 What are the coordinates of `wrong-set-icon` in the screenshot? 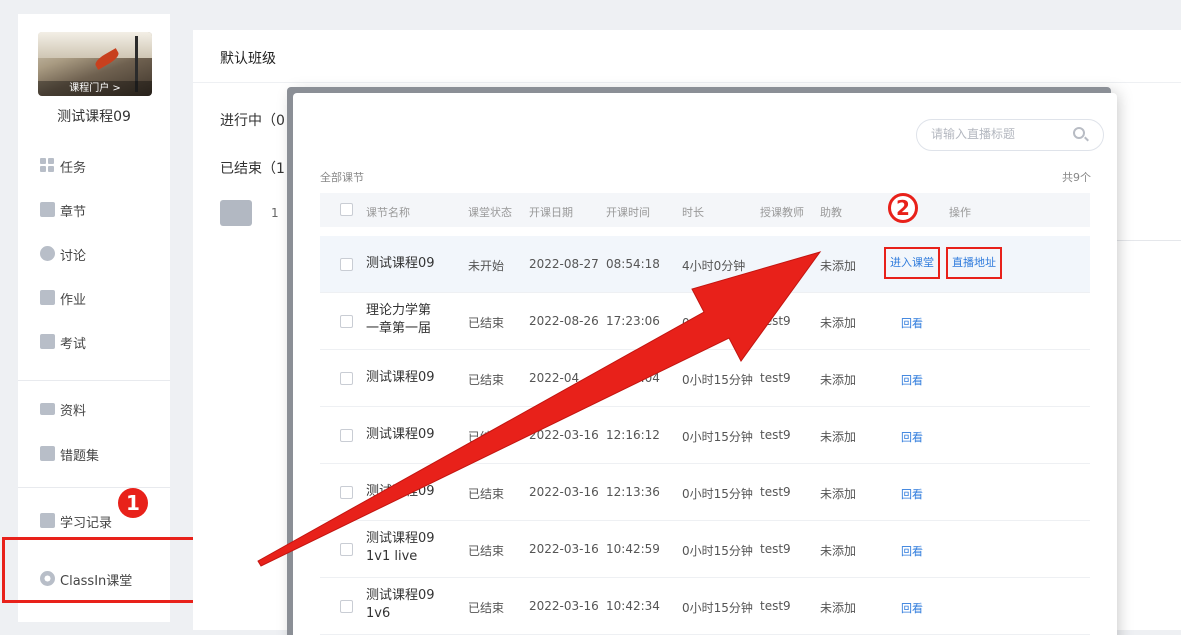 It's located at (47, 453).